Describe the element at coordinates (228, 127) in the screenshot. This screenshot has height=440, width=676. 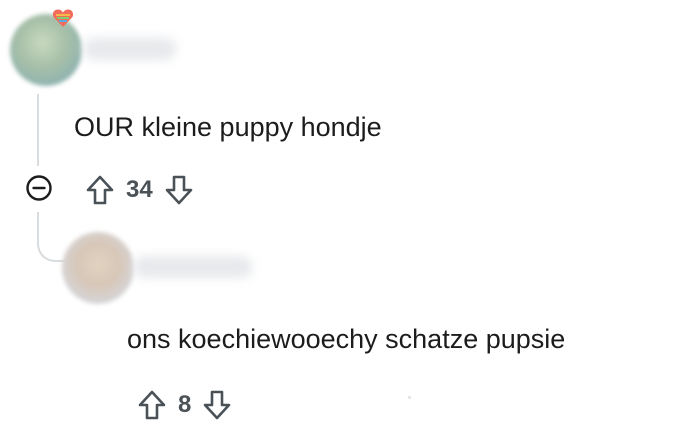
I see `comment-body: OUR kleine puppy hondje` at that location.